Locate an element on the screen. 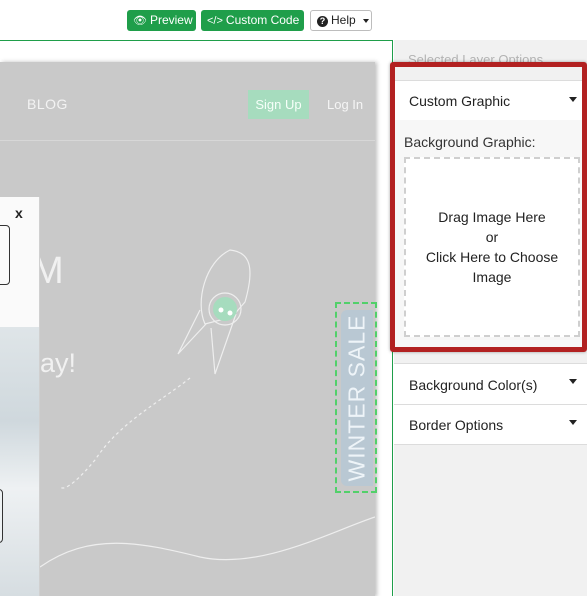 The image size is (587, 596). custom-code-button: </> Custom Code is located at coordinates (252, 20).